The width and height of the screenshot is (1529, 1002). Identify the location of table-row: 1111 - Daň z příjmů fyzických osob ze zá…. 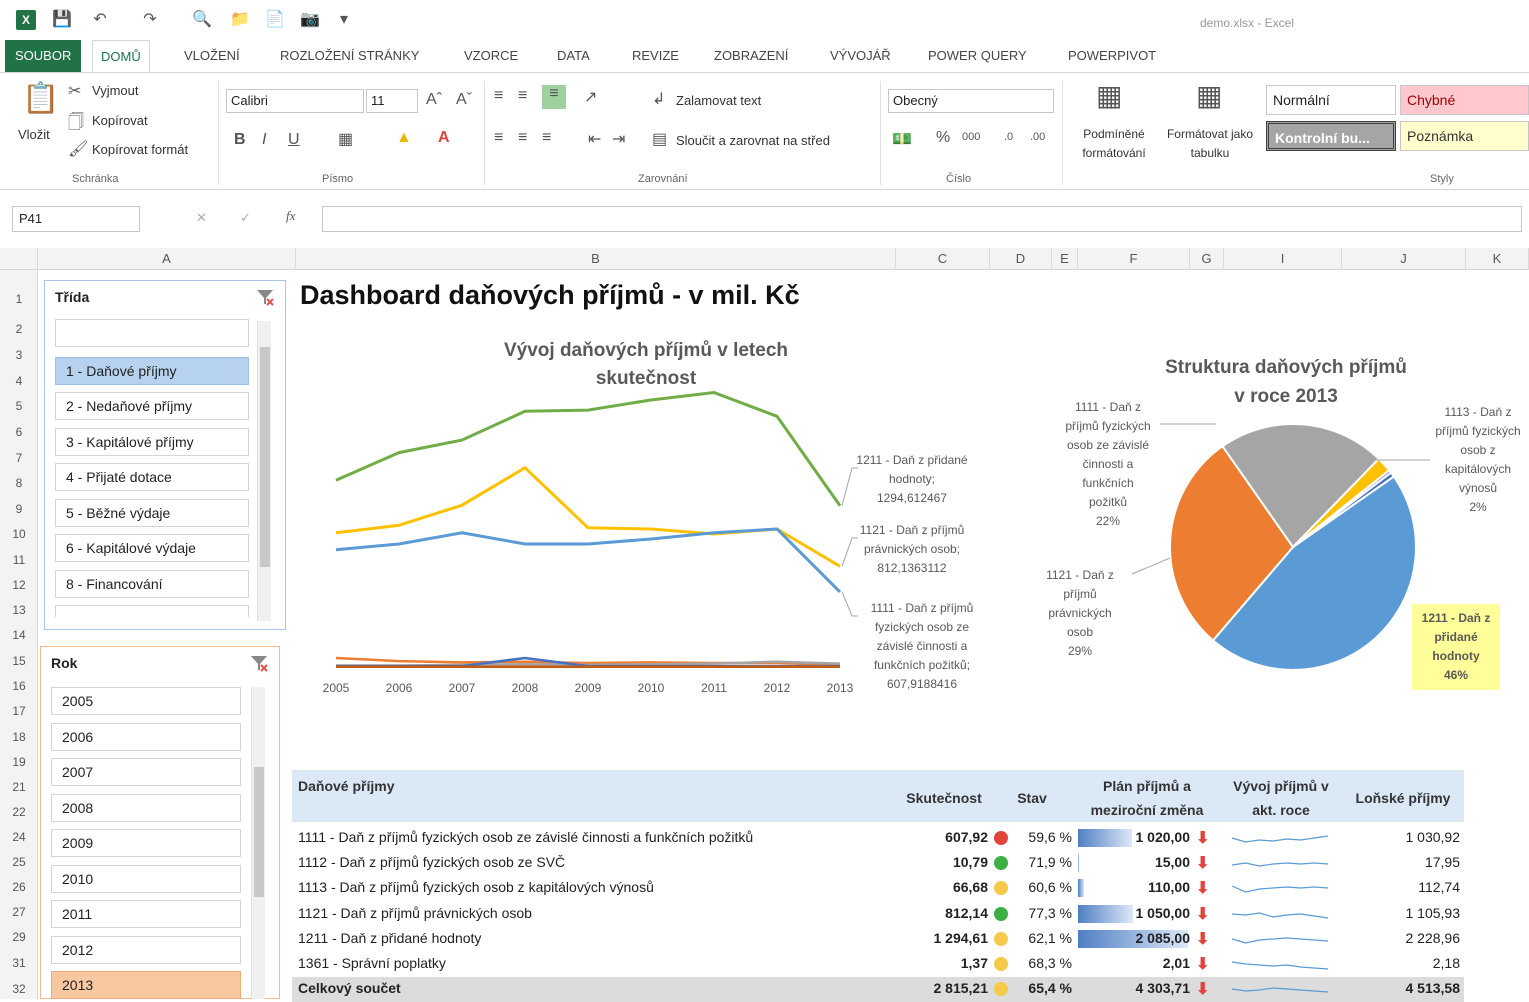
(878, 838).